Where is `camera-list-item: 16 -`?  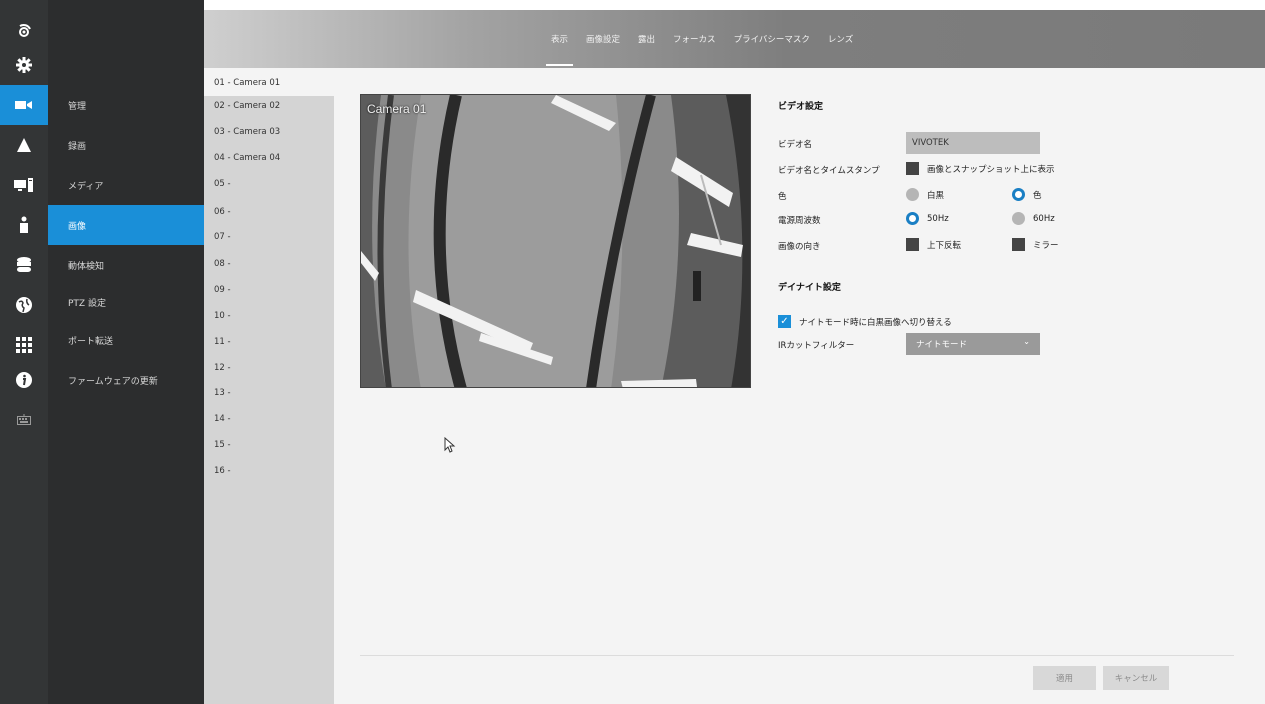 camera-list-item: 16 - is located at coordinates (269, 471).